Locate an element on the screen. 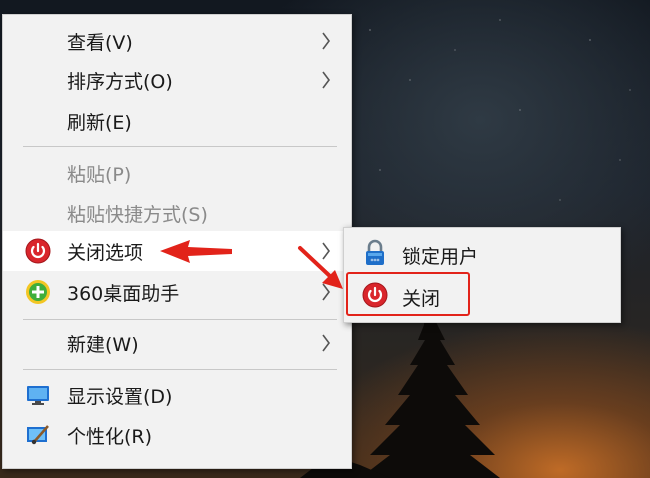 This screenshot has height=478, width=650. submenu-item-label: 锁定用户 is located at coordinates (440, 257).